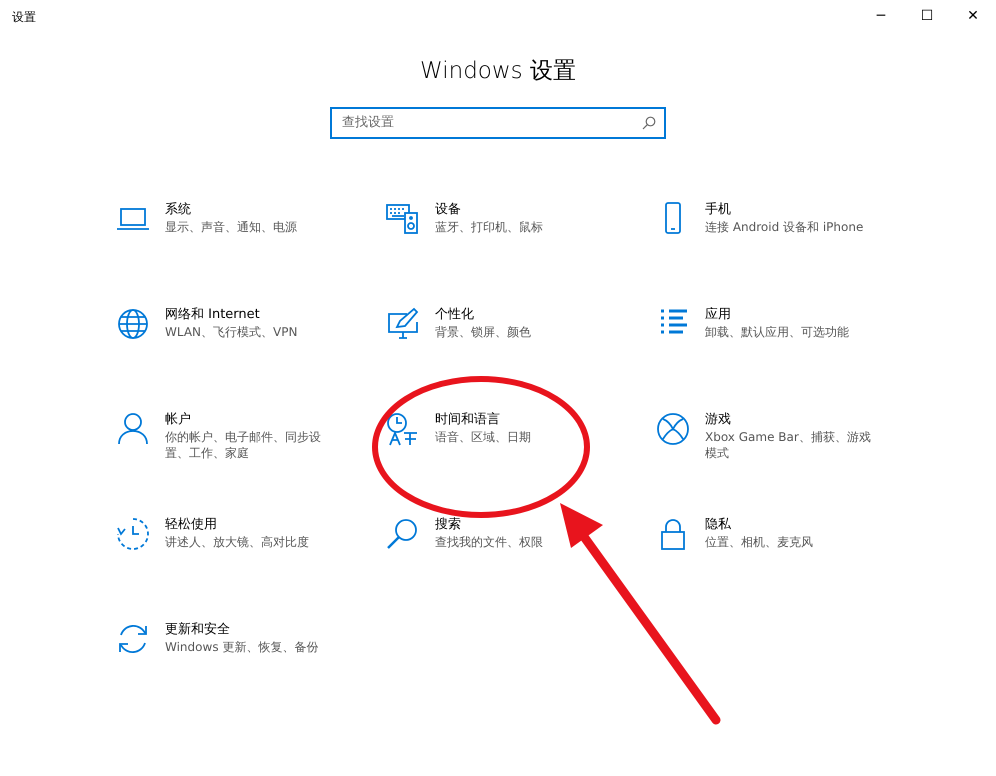  Describe the element at coordinates (24, 17) in the screenshot. I see `window-title: 设置` at that location.